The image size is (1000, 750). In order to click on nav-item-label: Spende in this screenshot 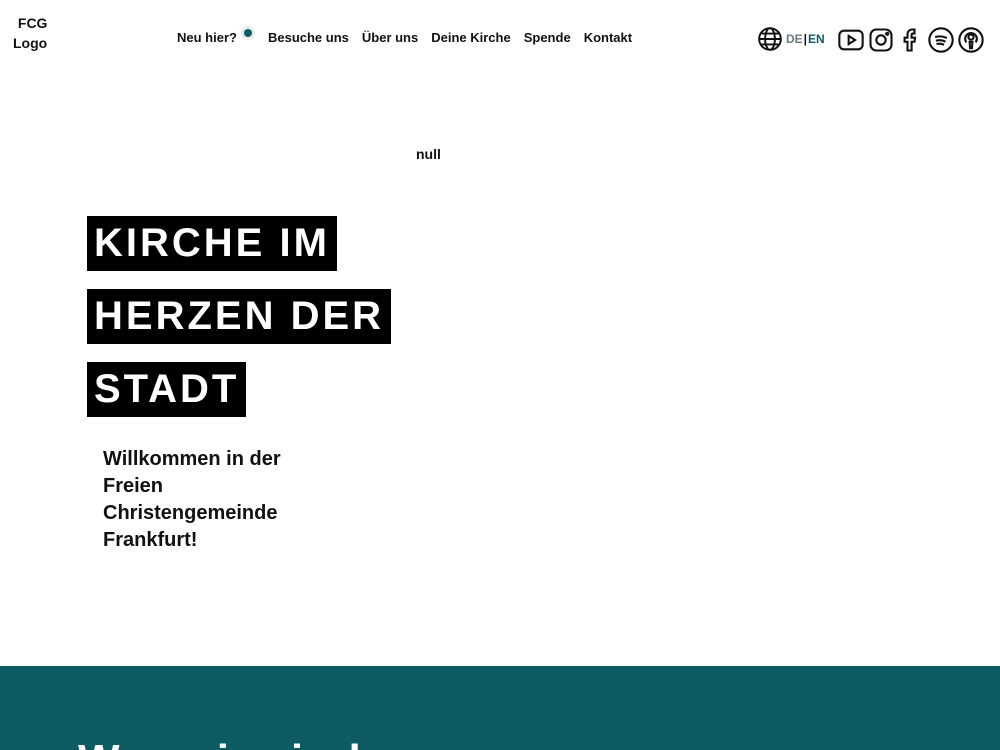, I will do `click(547, 37)`.